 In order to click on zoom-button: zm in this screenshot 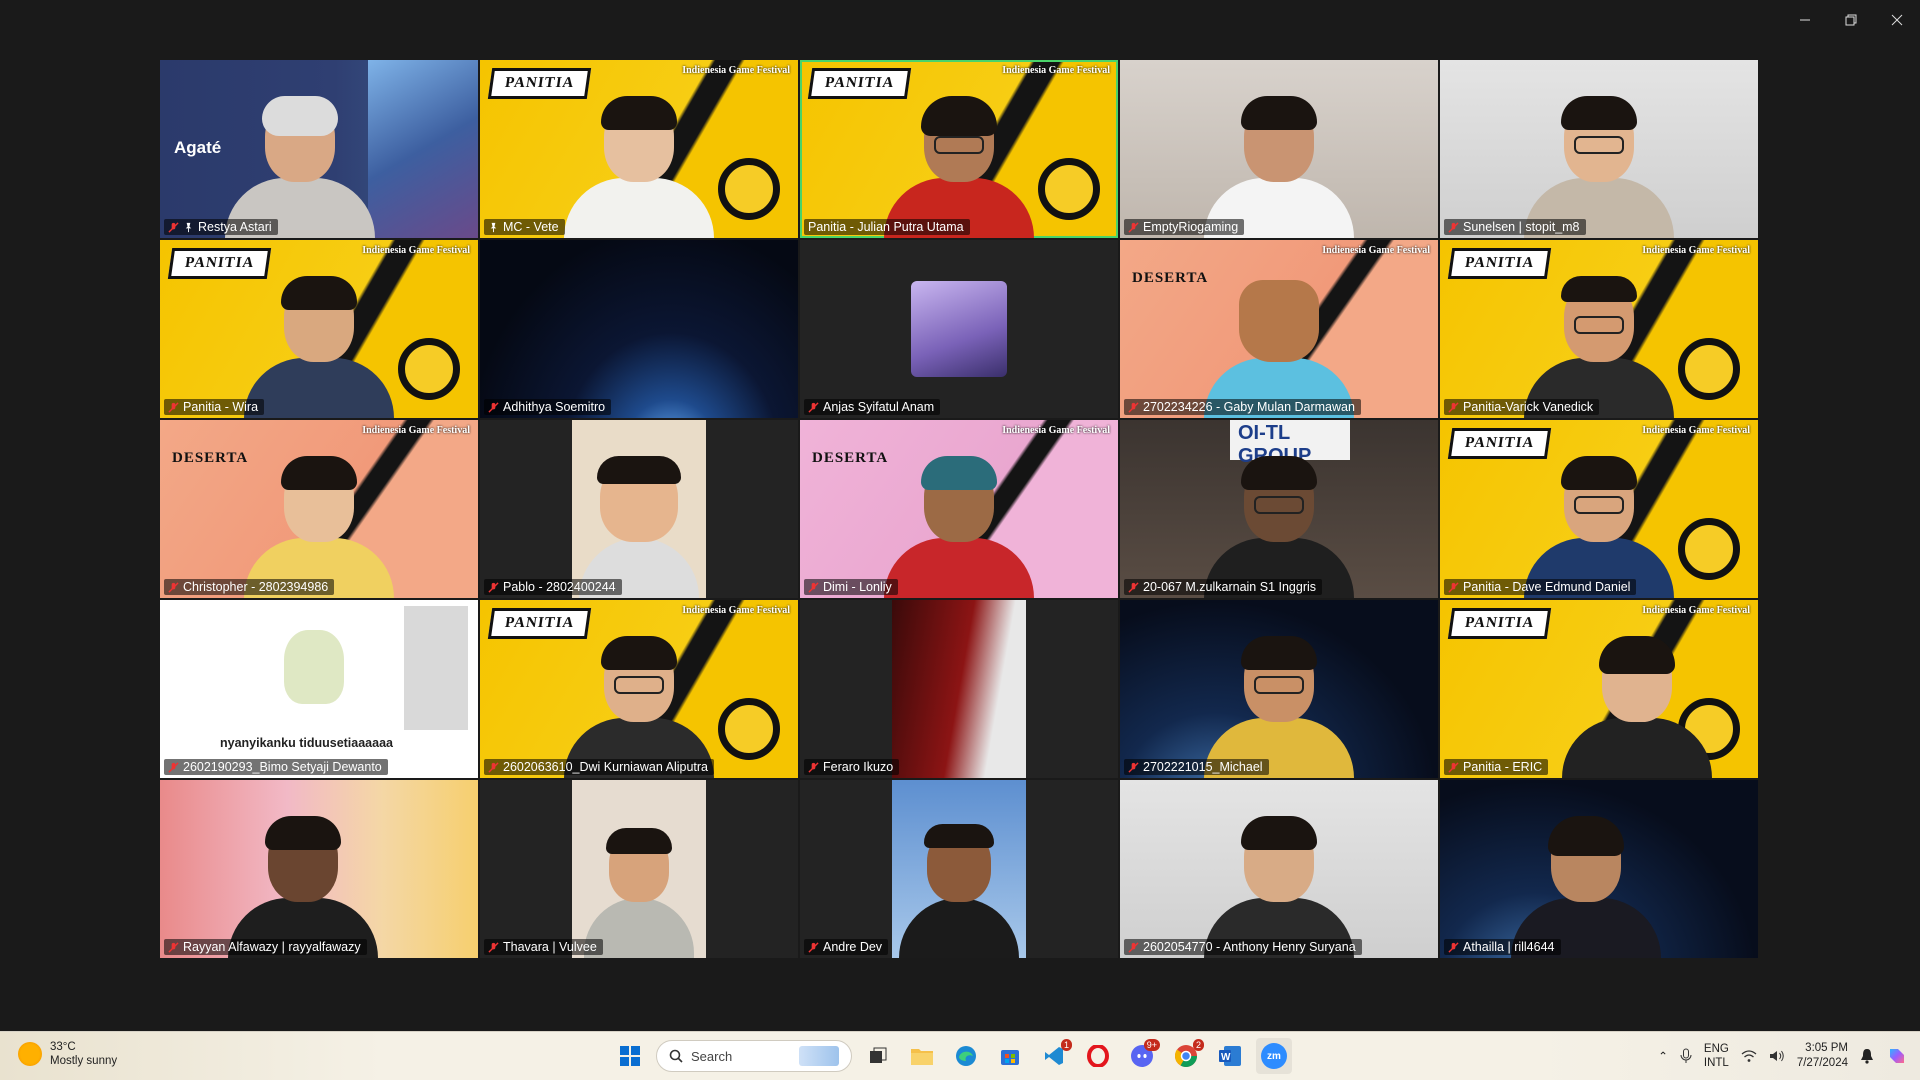, I will do `click(1274, 1056)`.